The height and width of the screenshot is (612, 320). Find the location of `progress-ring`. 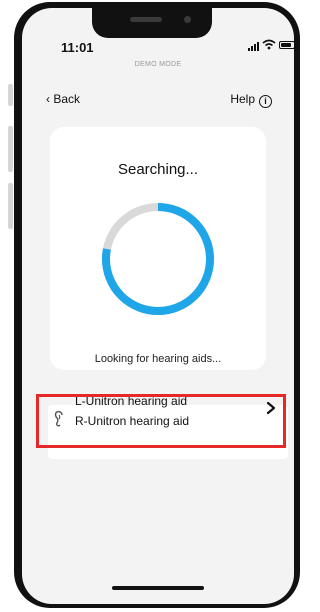

progress-ring is located at coordinates (158, 259).